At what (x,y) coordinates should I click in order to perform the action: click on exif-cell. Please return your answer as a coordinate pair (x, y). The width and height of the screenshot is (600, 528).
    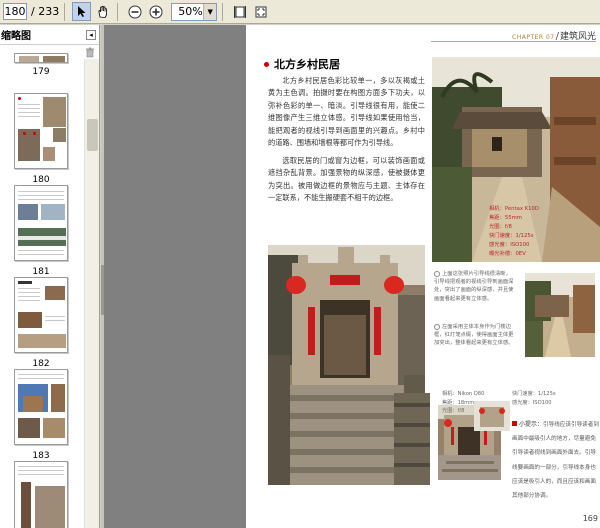
    Looking at the image, I should click on (547, 411).